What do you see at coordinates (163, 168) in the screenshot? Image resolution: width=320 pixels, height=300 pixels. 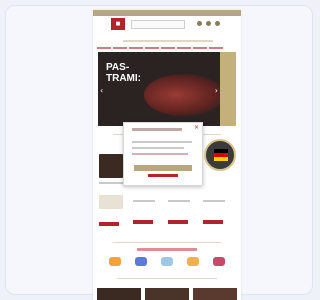 I see `popup-primary-button` at bounding box center [163, 168].